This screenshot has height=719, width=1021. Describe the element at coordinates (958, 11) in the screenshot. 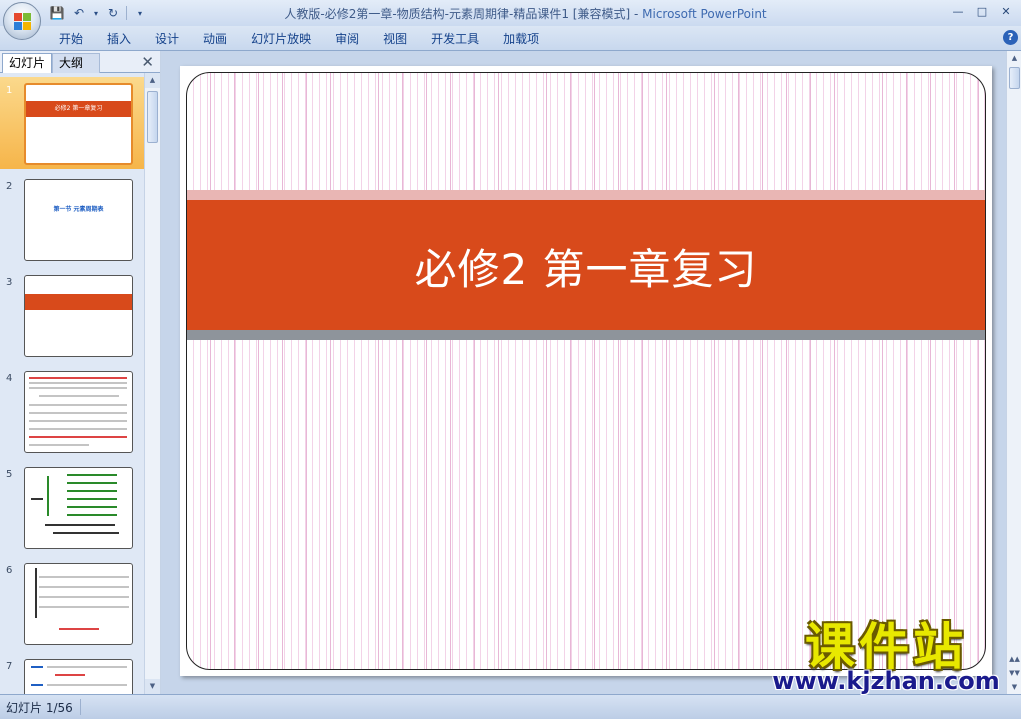

I see `minimize-icon: —` at that location.